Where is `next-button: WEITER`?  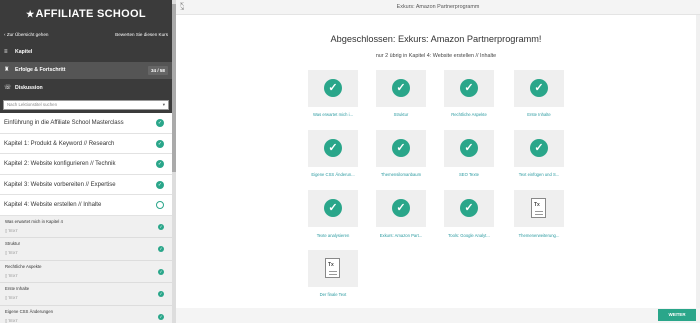 next-button: WEITER is located at coordinates (677, 315).